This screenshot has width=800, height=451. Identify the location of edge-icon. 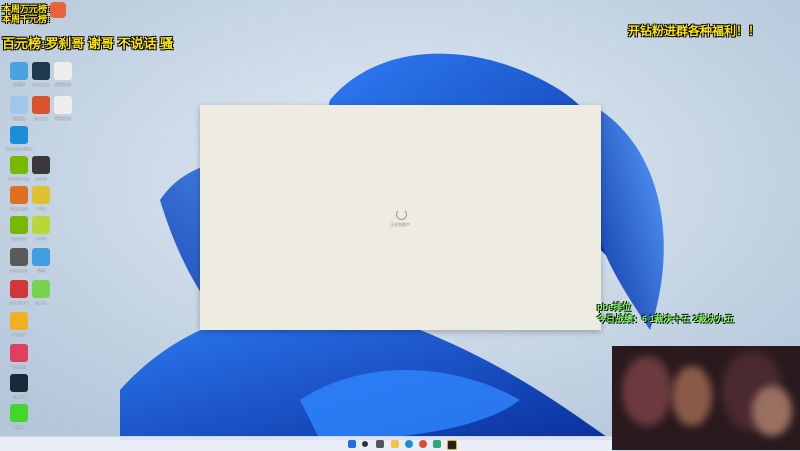
(409, 444).